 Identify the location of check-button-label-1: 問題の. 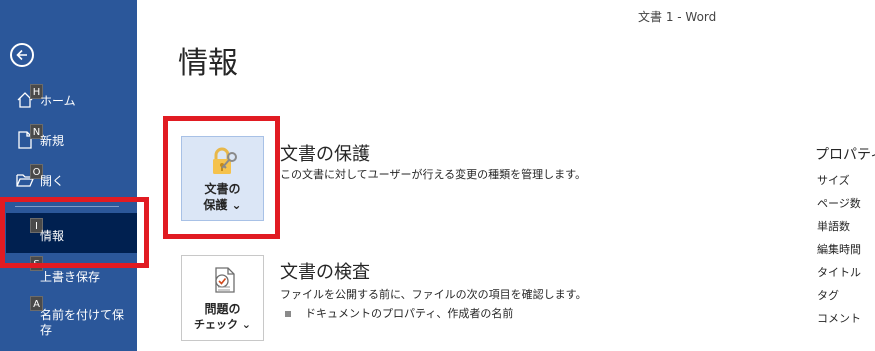
(222, 309).